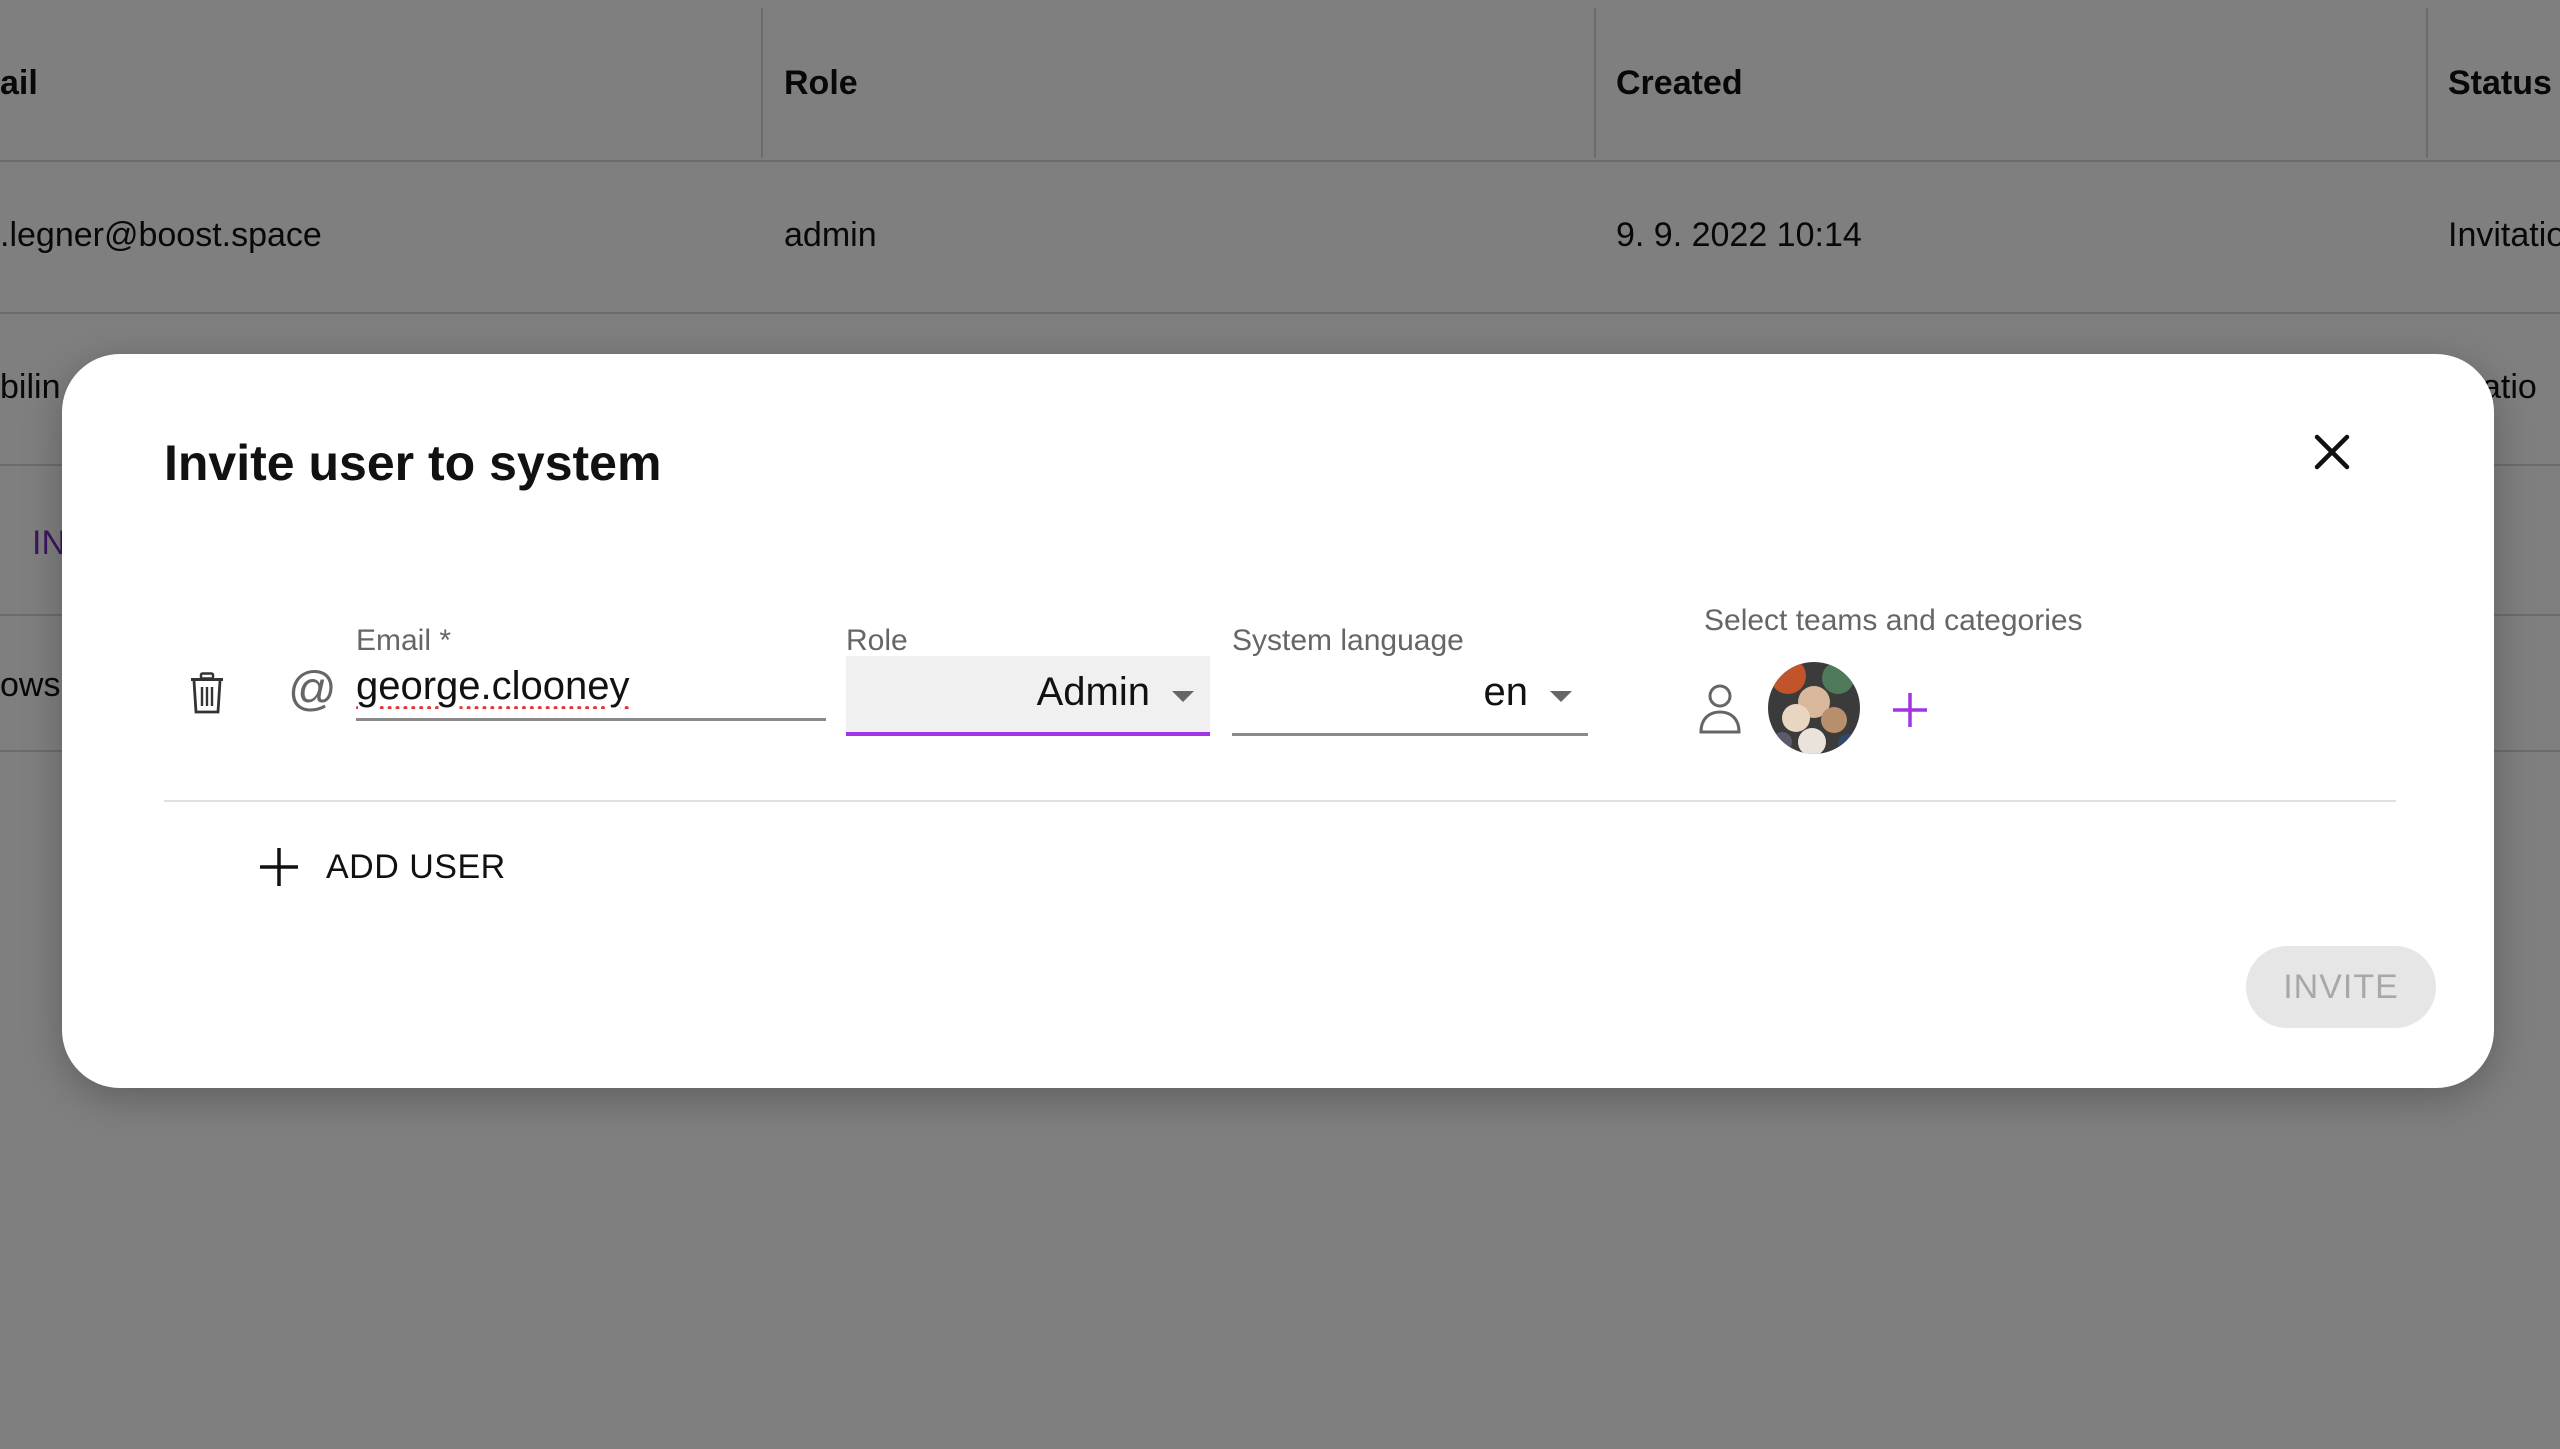 The height and width of the screenshot is (1449, 2560). I want to click on teams-label: Select teams and categories, so click(1893, 620).